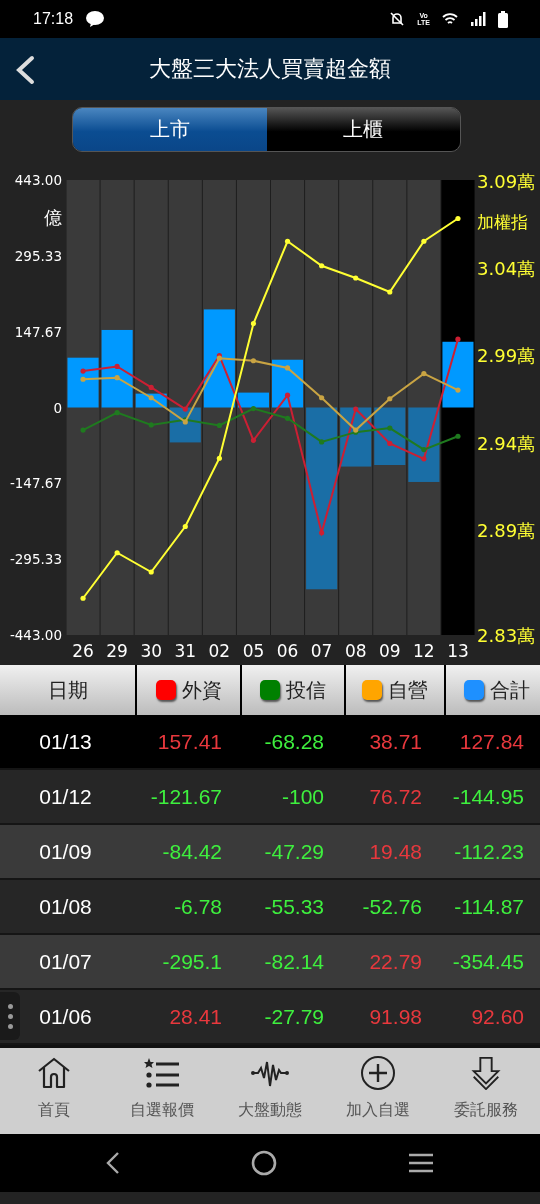 This screenshot has width=540, height=1204. What do you see at coordinates (35, 483) in the screenshot?
I see `y-axis-label: -147.67` at bounding box center [35, 483].